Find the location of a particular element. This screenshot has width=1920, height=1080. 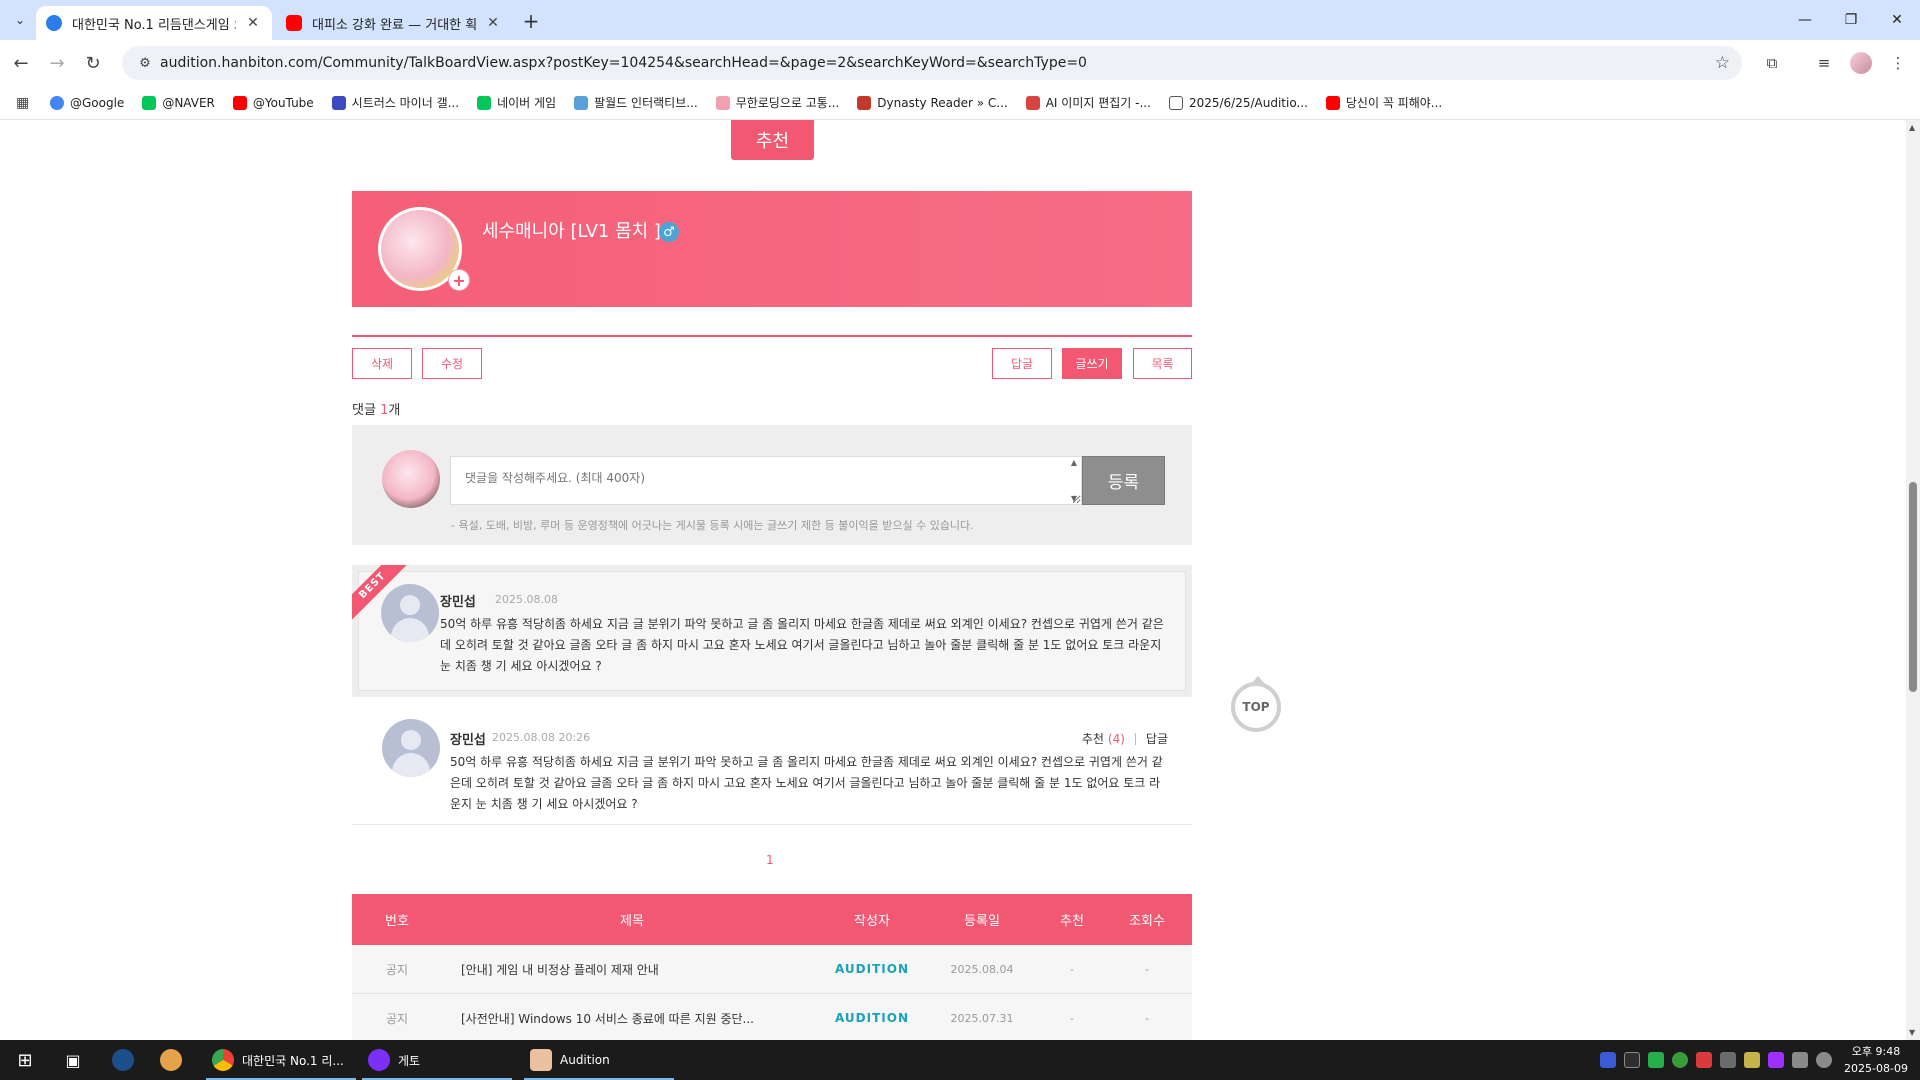

geto-icon is located at coordinates (379, 1060).